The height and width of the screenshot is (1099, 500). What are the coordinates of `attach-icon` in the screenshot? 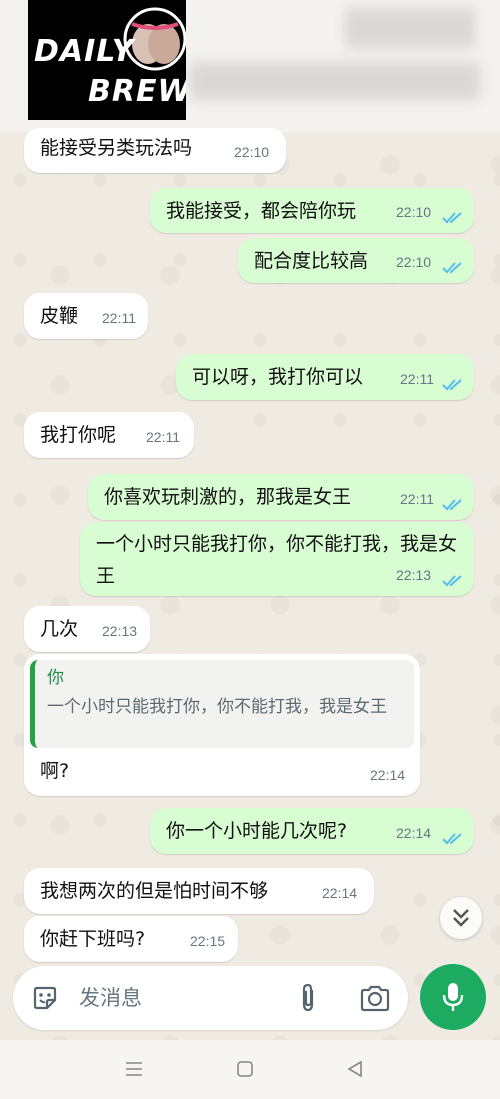 It's located at (308, 998).